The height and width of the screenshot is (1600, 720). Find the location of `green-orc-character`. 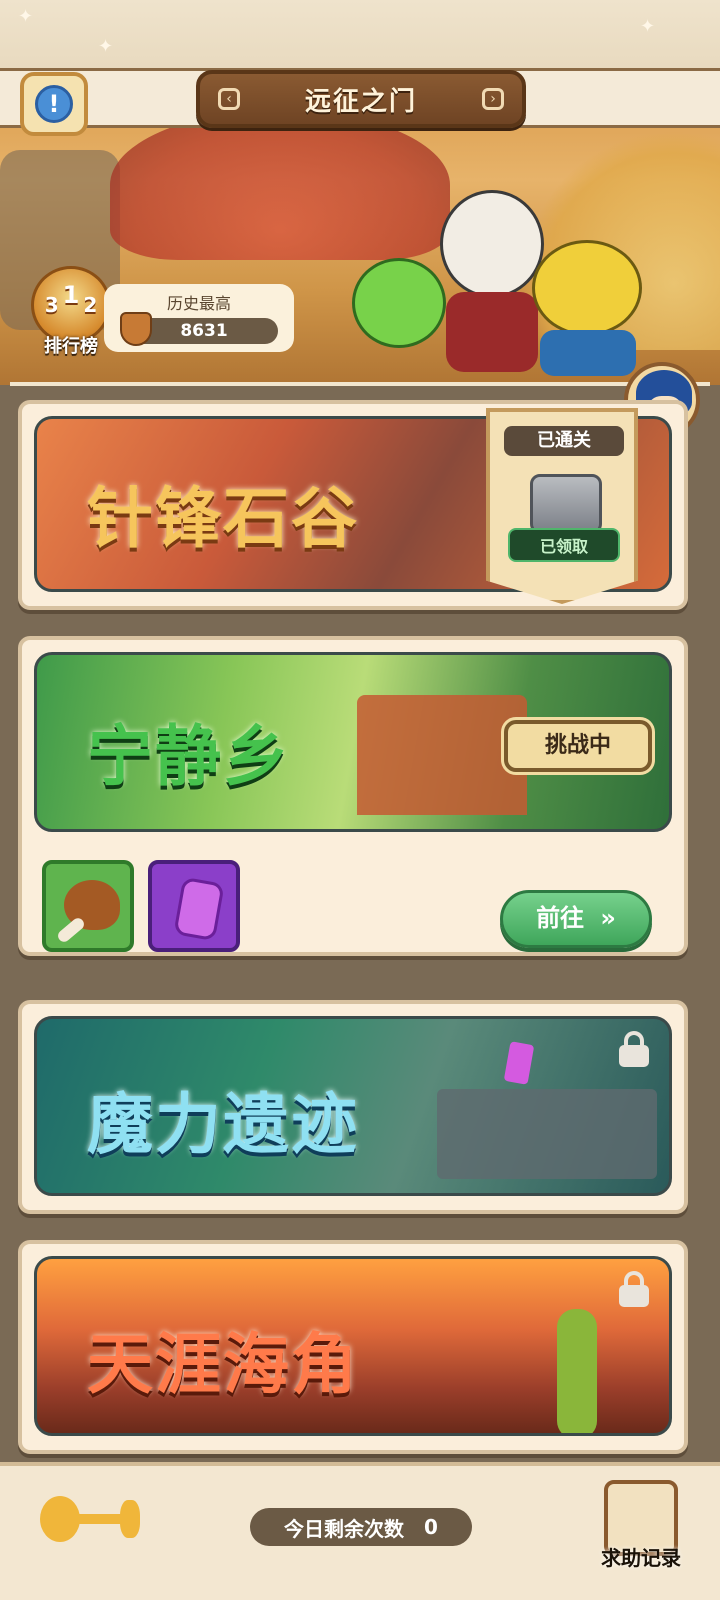

green-orc-character is located at coordinates (399, 303).